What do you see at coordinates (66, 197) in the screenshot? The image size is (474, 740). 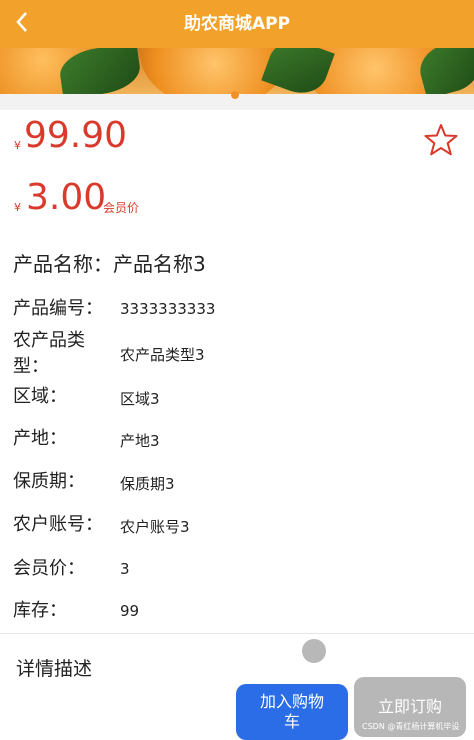 I see `member-price: 3.00` at bounding box center [66, 197].